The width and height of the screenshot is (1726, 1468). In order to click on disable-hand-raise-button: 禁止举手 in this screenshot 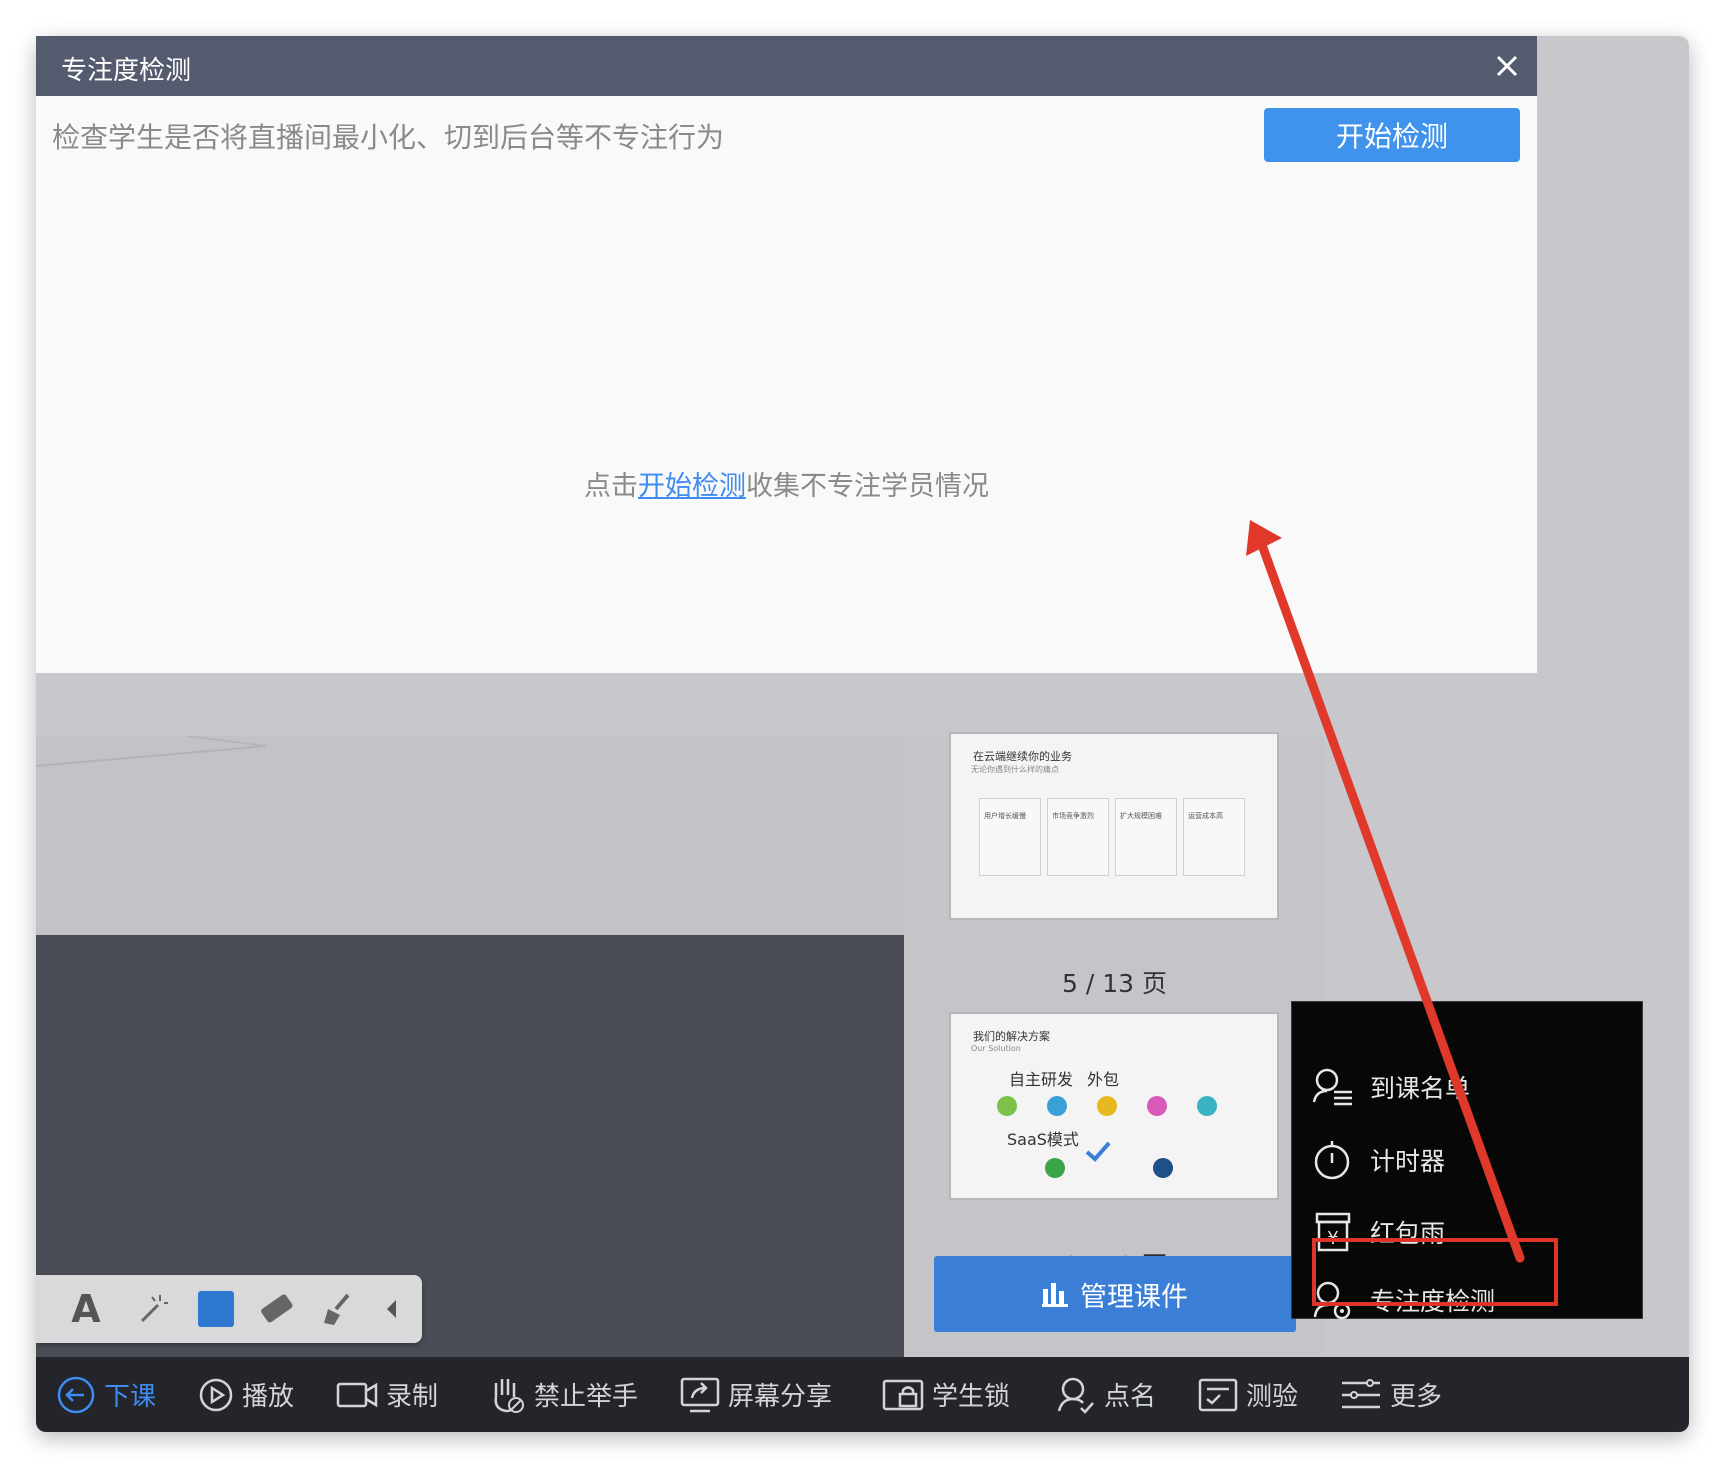, I will do `click(563, 1394)`.